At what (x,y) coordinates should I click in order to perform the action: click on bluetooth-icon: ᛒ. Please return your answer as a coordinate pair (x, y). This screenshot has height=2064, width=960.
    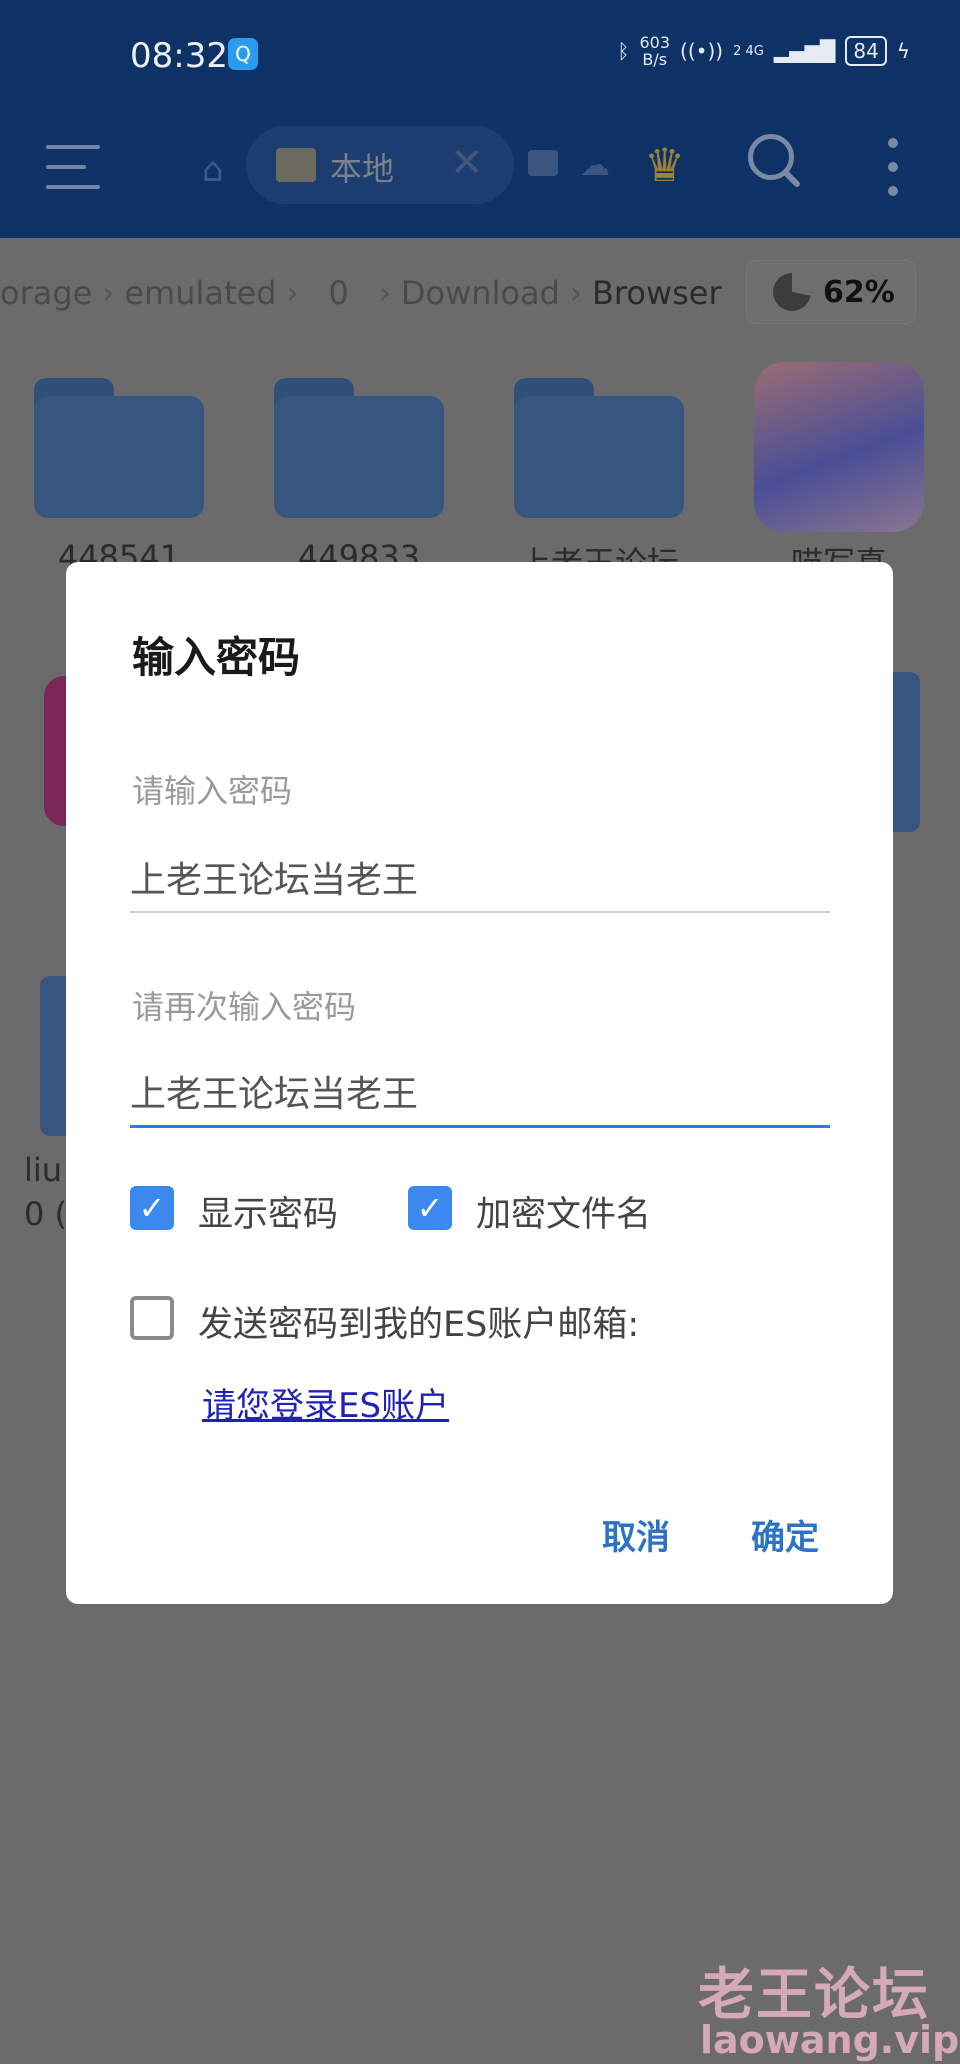
    Looking at the image, I should click on (623, 51).